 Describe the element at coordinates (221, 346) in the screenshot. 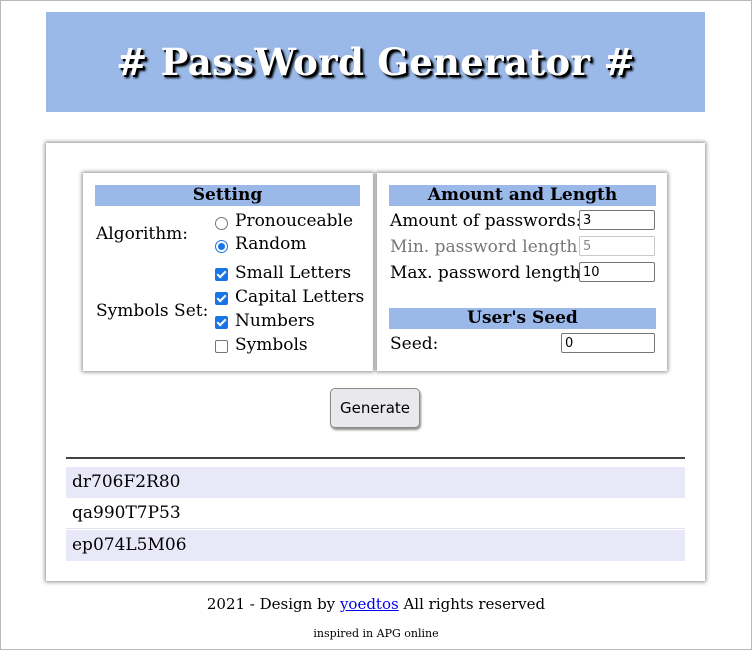

I see `checkbox-symbols` at that location.